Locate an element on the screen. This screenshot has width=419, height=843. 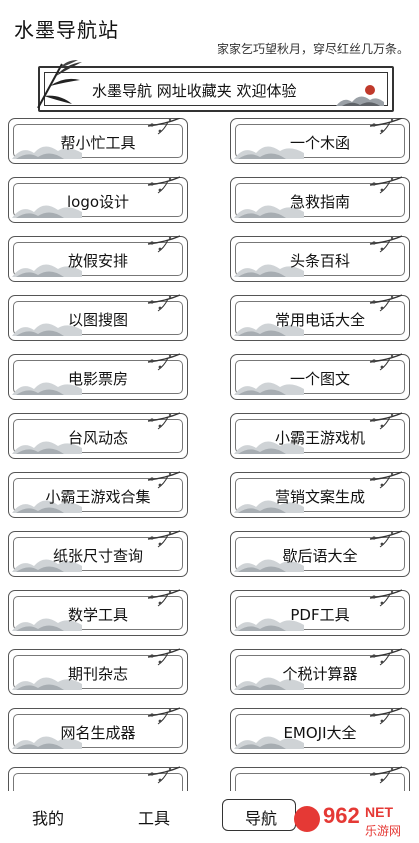
bamboo-icon is located at coordinates (59, 84).